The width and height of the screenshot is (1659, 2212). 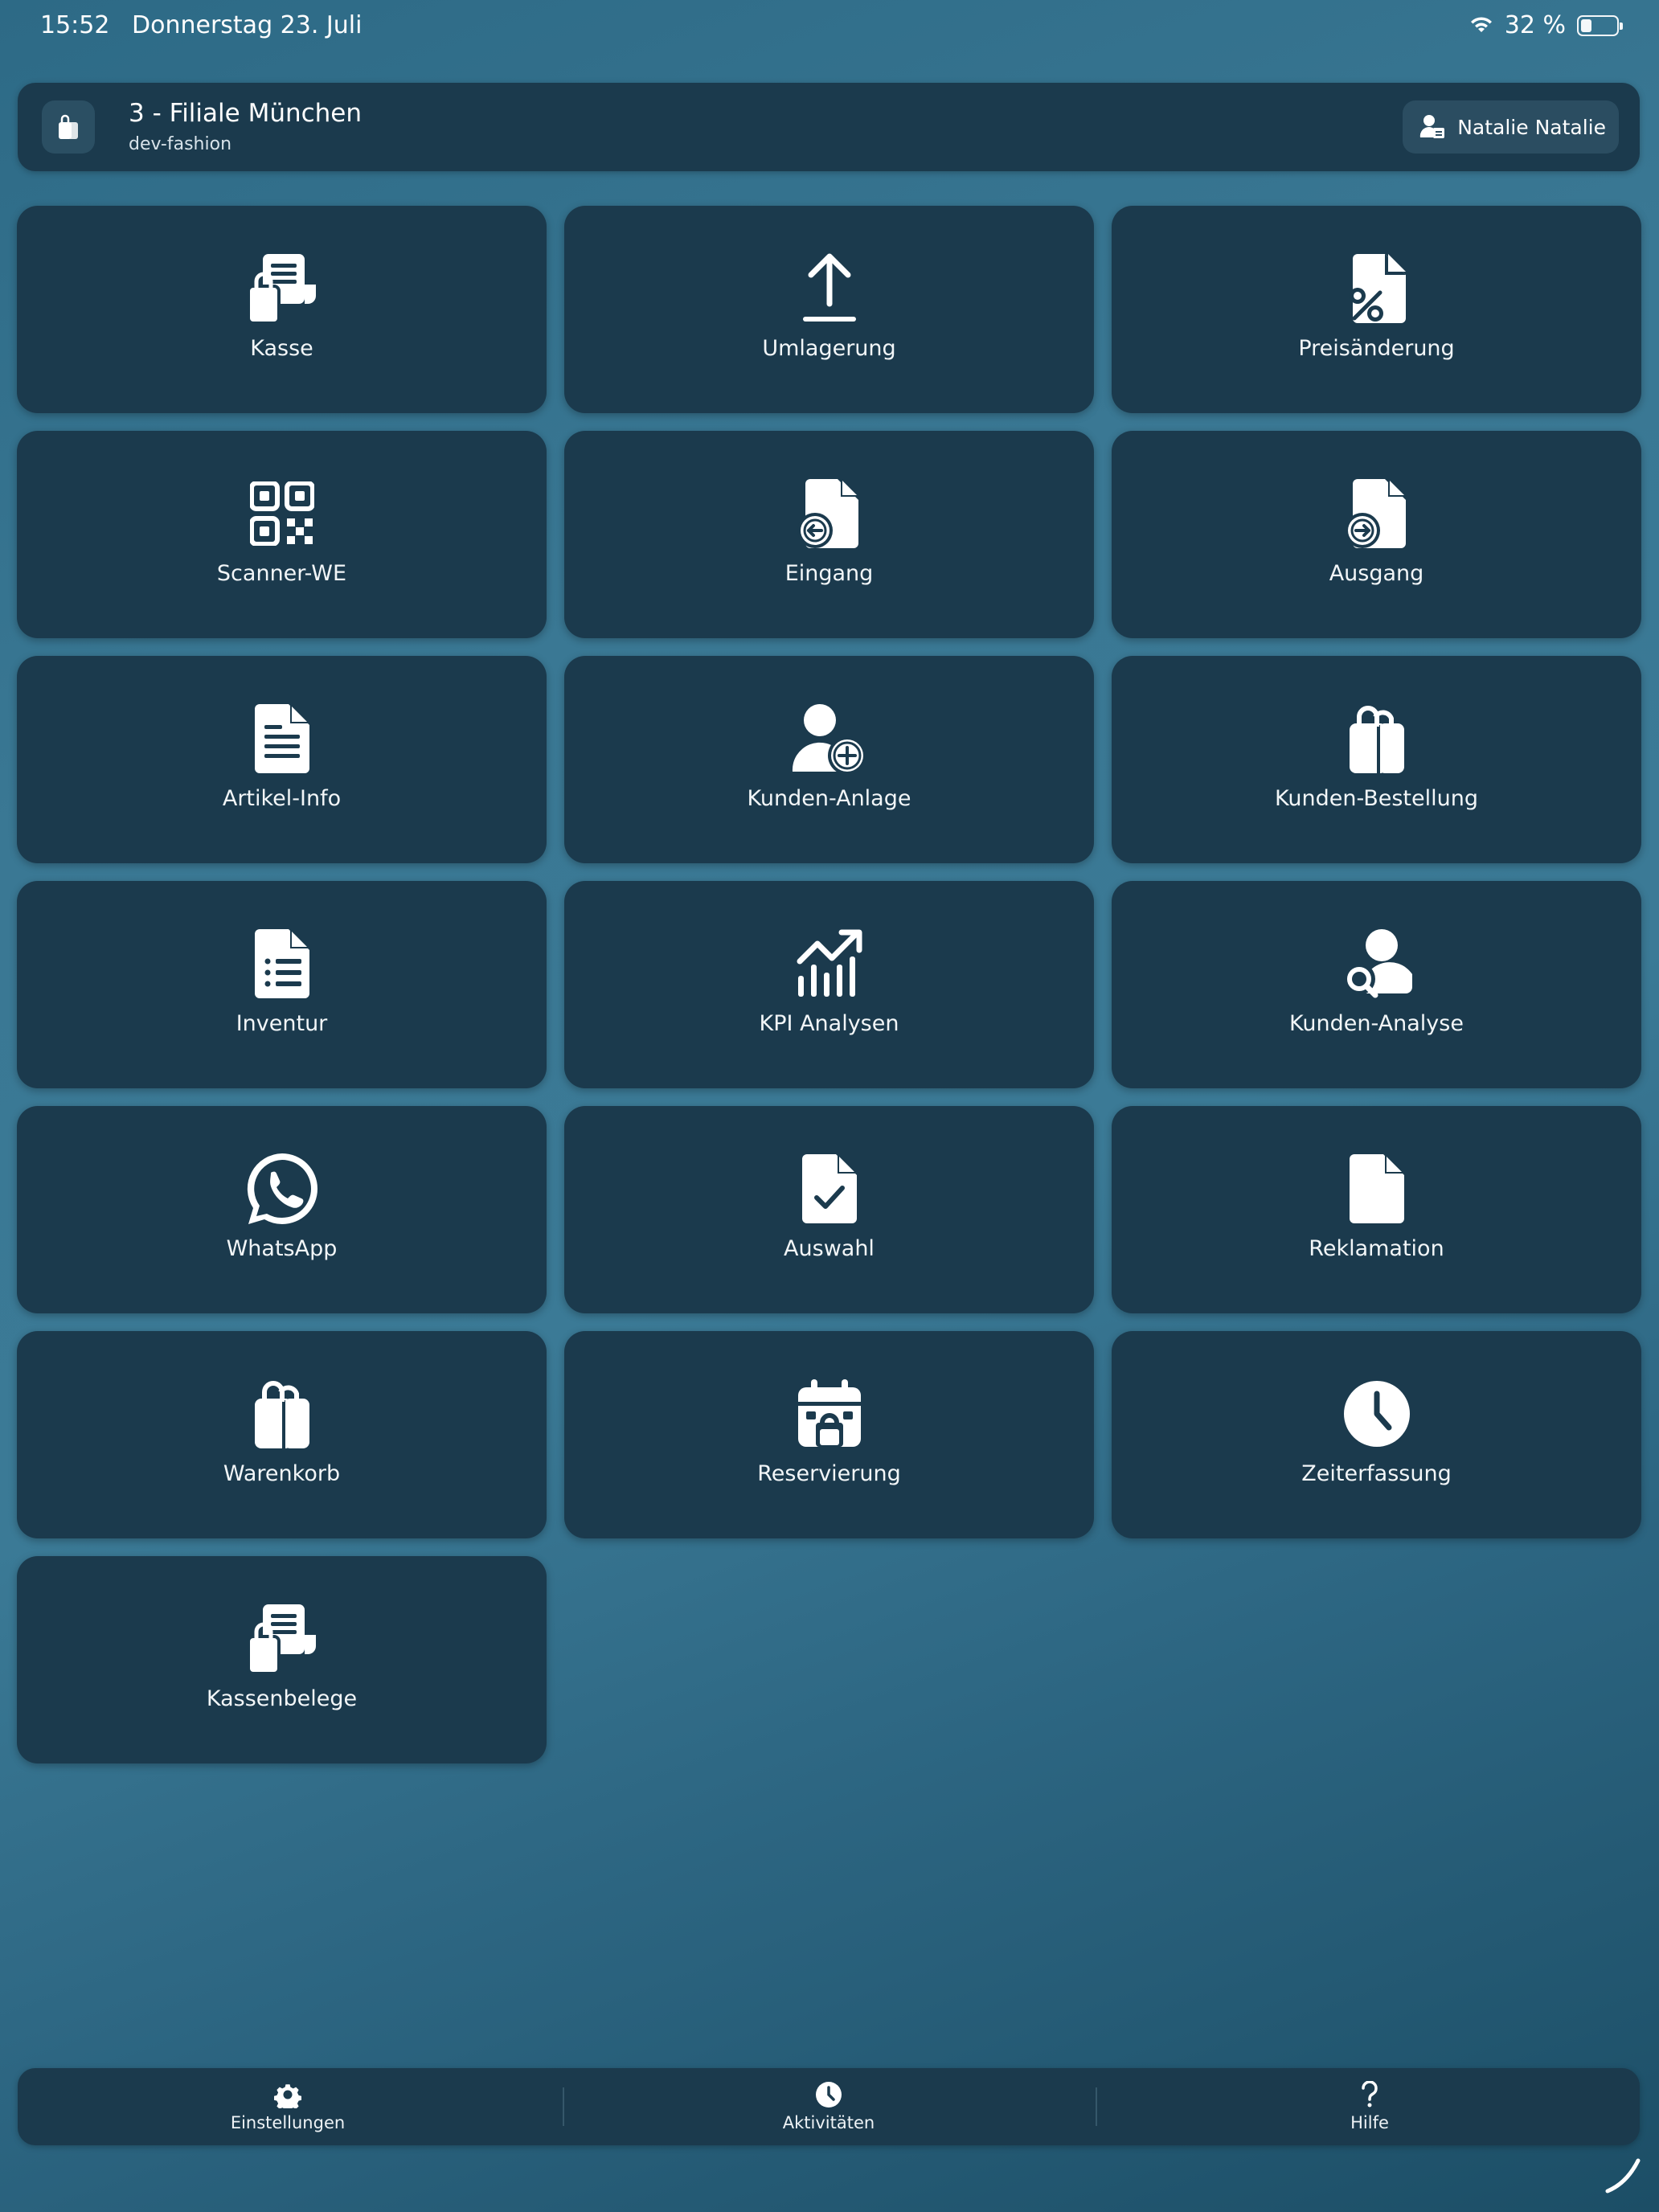 I want to click on nav-aktivitaeten: Aktivitäten, so click(x=829, y=2106).